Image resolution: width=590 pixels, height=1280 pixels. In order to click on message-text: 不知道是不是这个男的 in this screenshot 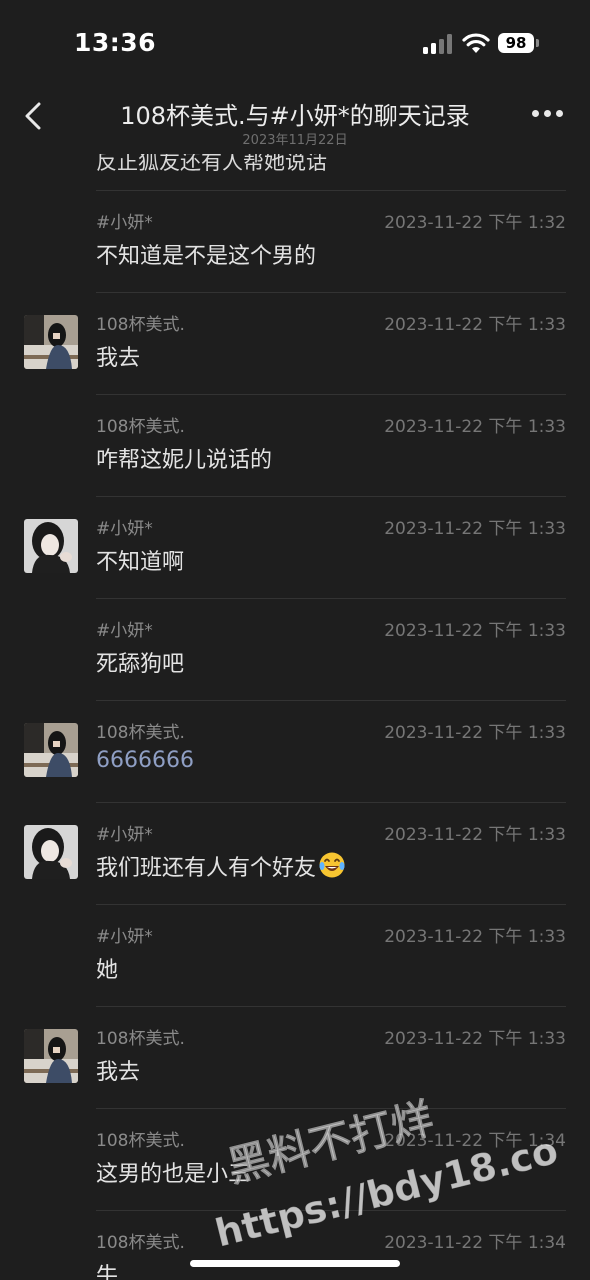, I will do `click(206, 254)`.